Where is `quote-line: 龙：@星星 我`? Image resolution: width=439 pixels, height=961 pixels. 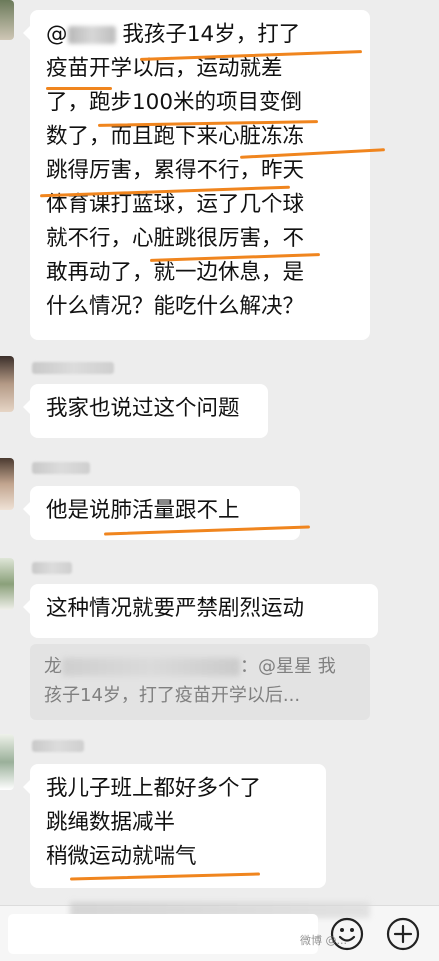 quote-line: 龙：@星星 我 is located at coordinates (190, 666).